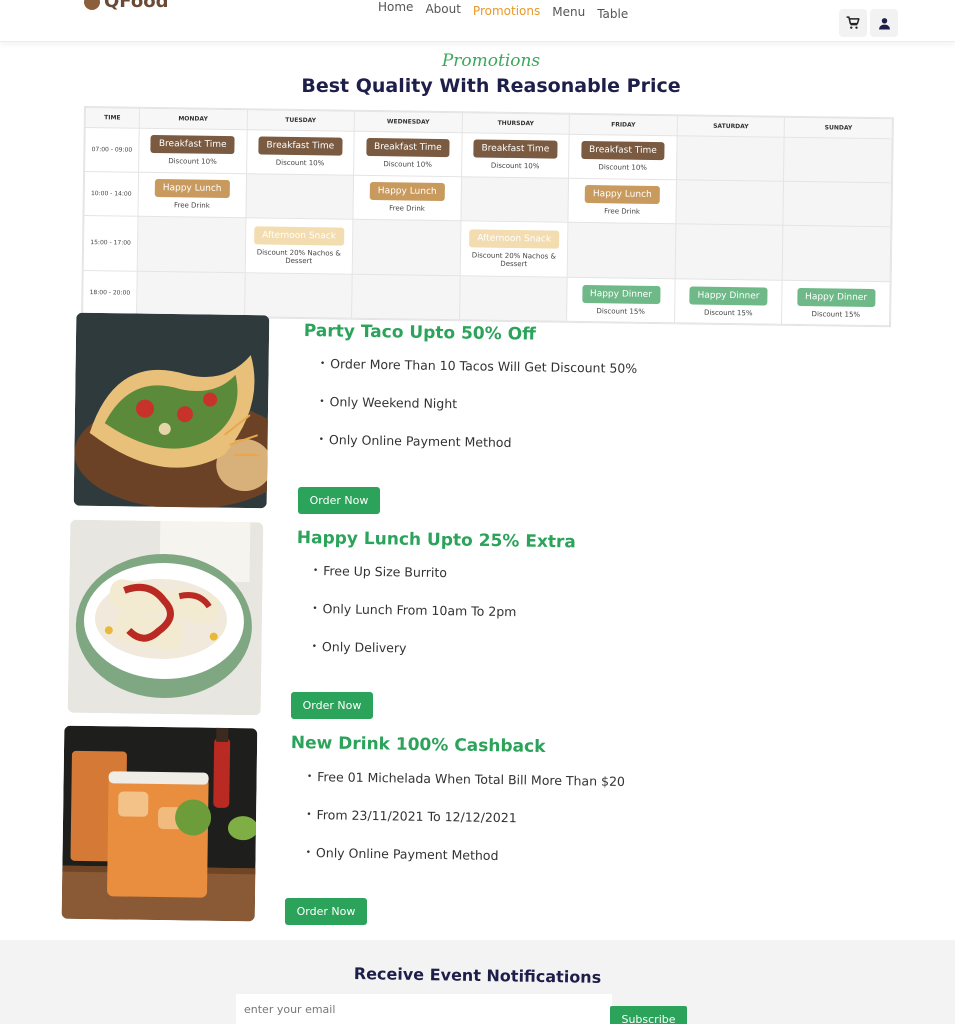  I want to click on email-field, so click(424, 1009).